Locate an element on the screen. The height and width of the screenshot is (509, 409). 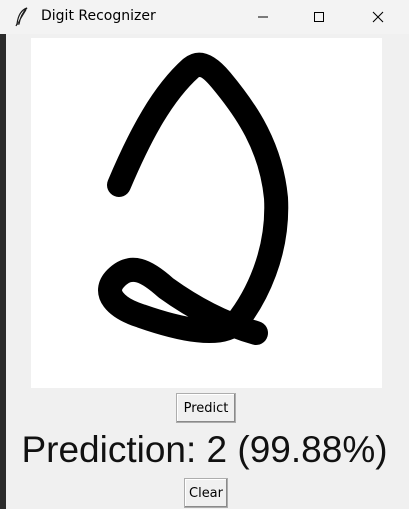
maximize-icon is located at coordinates (319, 17).